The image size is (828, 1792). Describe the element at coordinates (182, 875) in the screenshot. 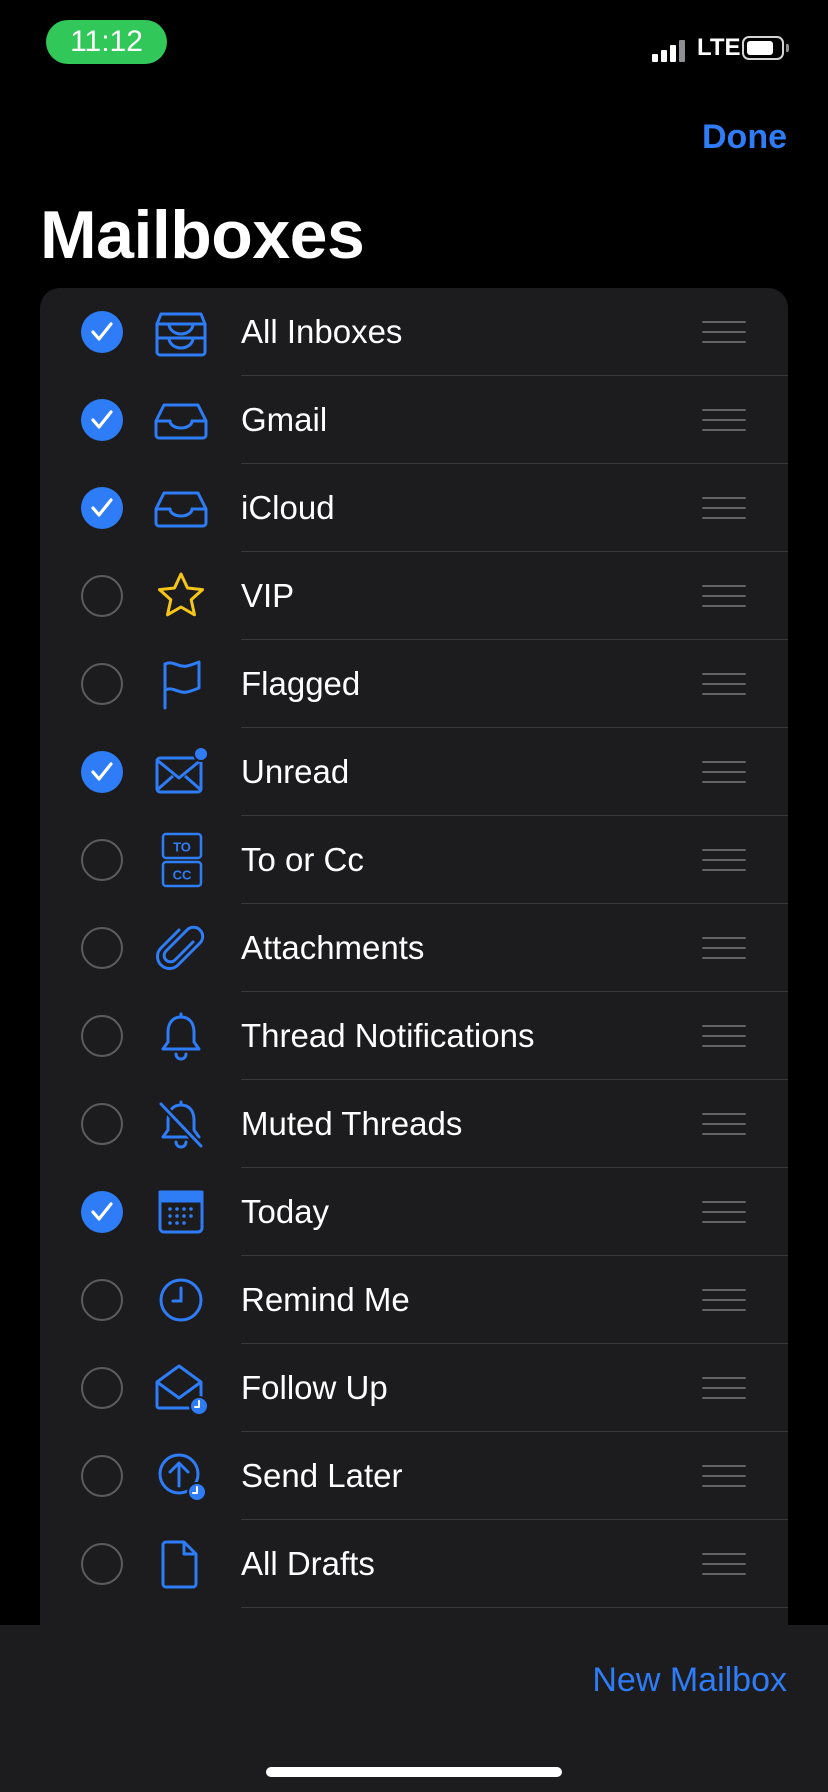

I see `to-cc-icon-text-cc: CC` at that location.